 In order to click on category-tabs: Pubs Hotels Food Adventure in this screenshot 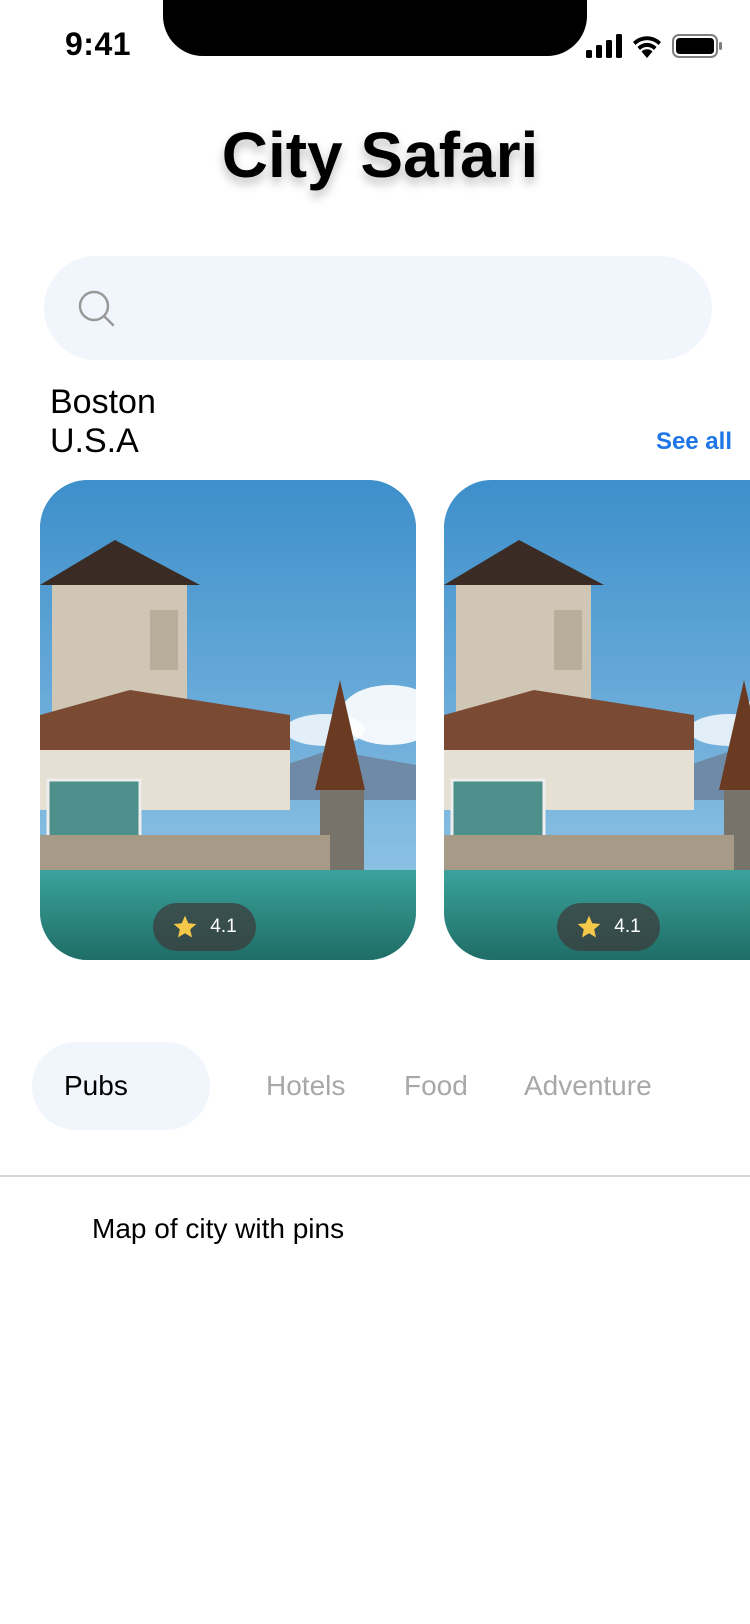, I will do `click(375, 1086)`.